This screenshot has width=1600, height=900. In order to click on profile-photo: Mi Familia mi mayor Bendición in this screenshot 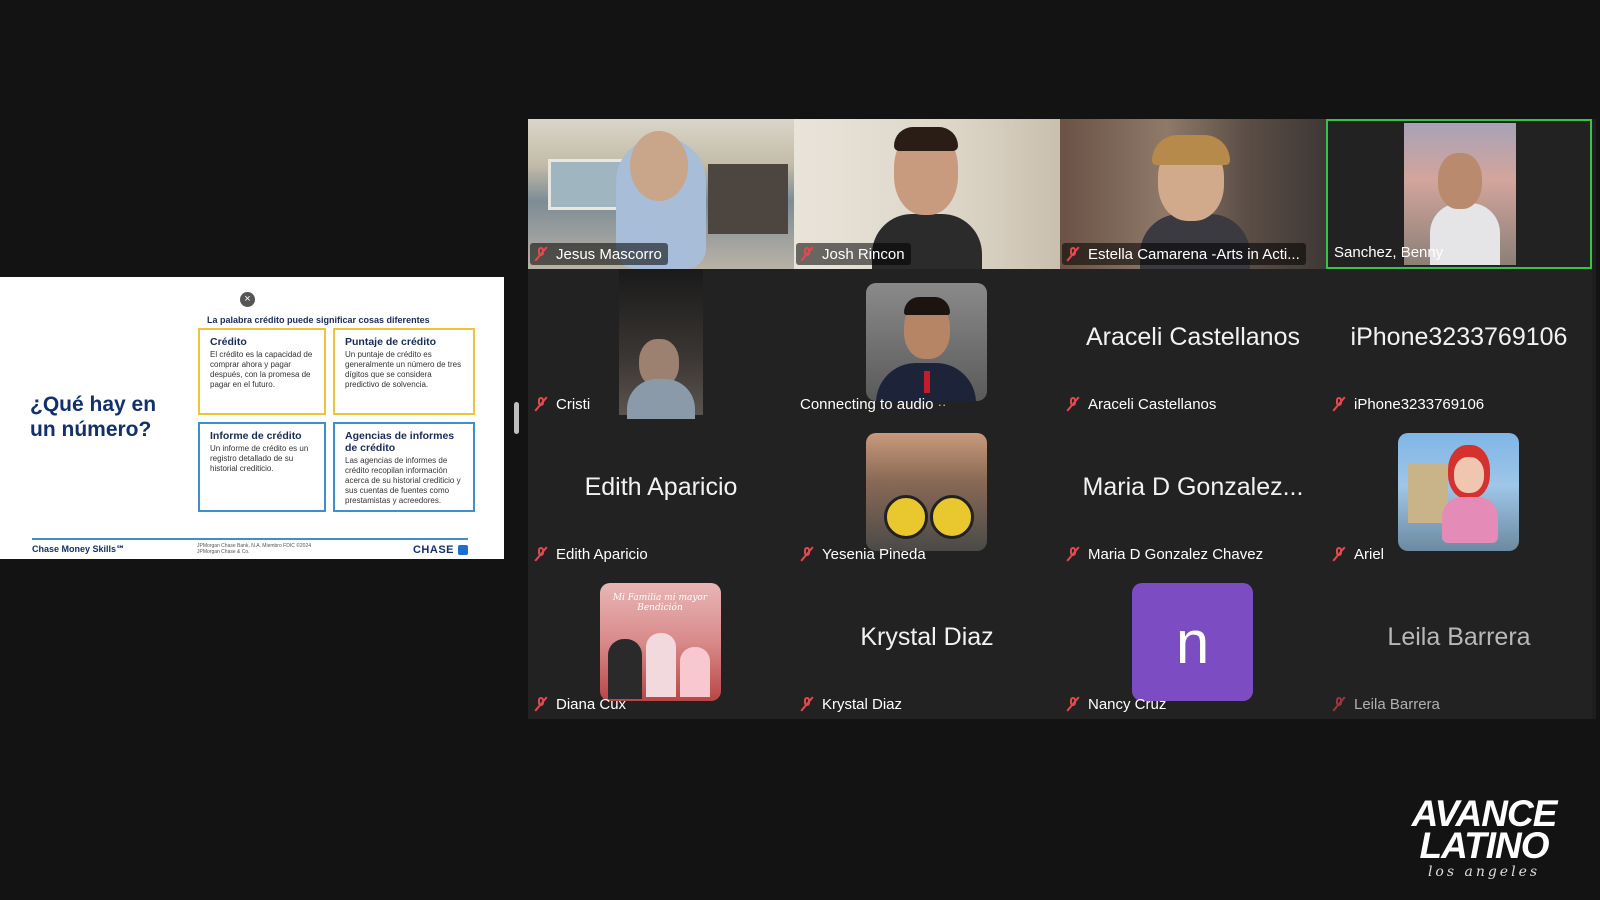, I will do `click(660, 642)`.